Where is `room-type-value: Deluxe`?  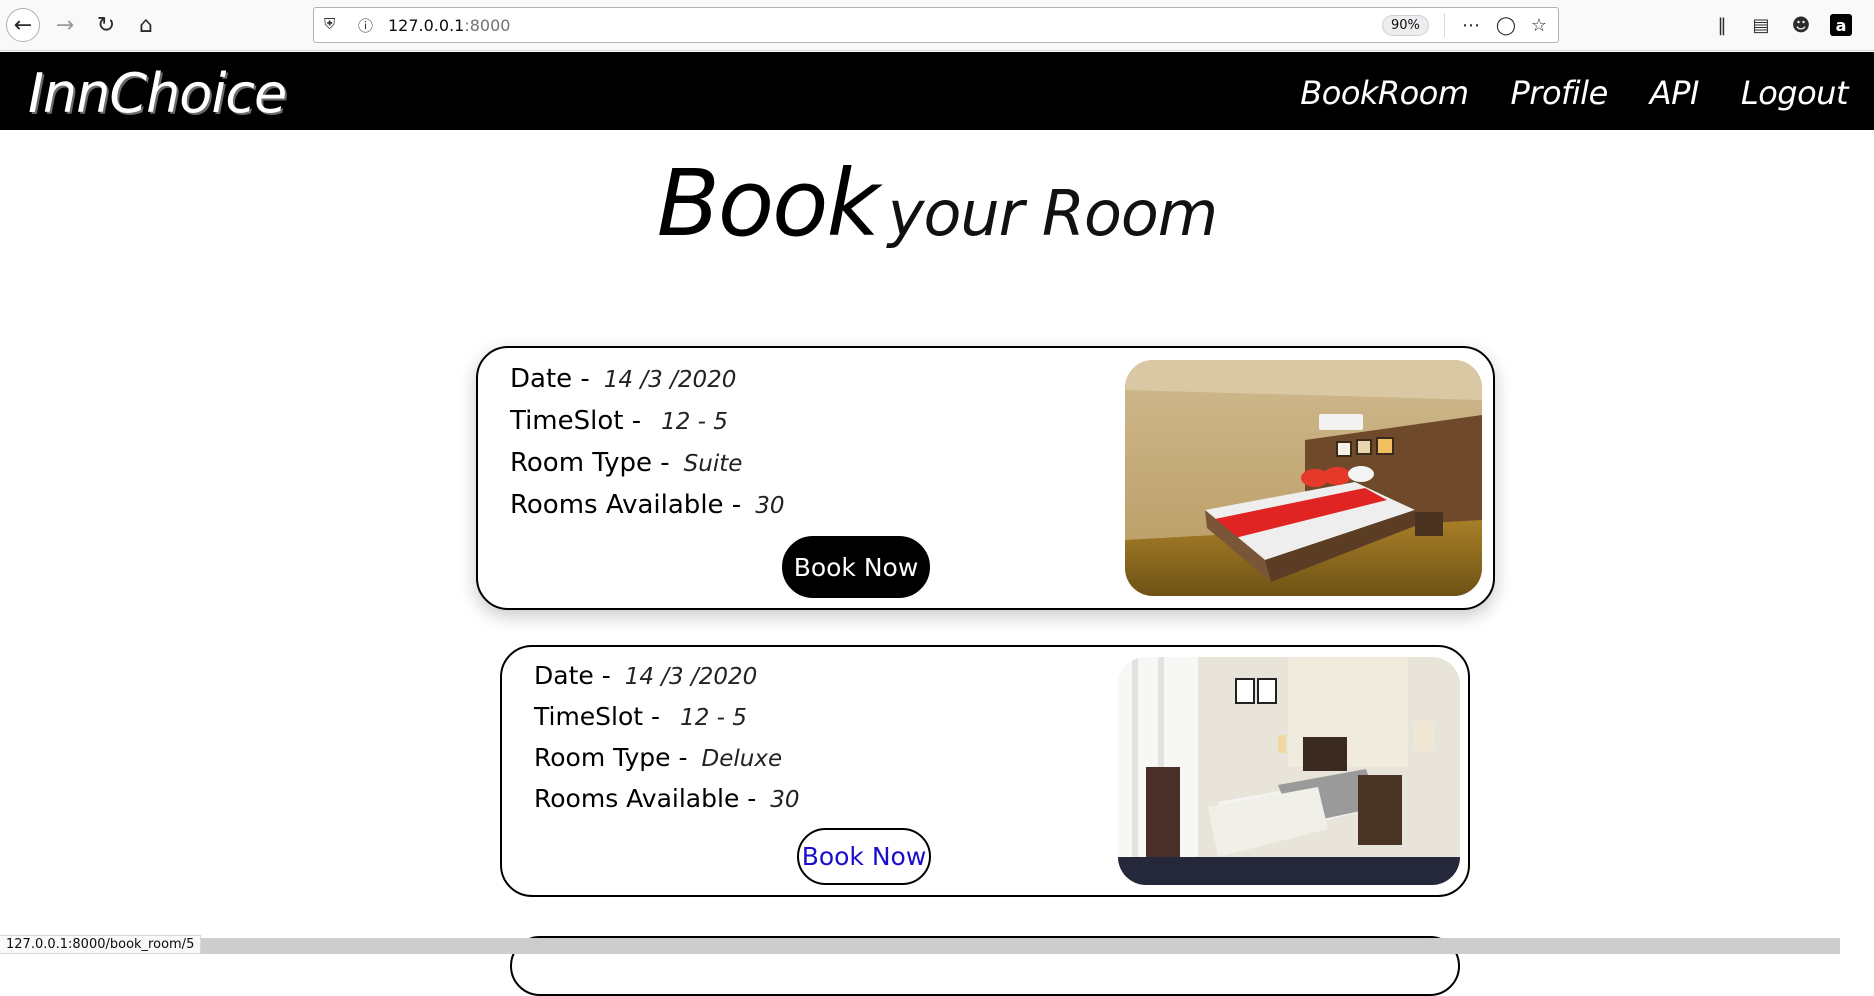 room-type-value: Deluxe is located at coordinates (742, 759).